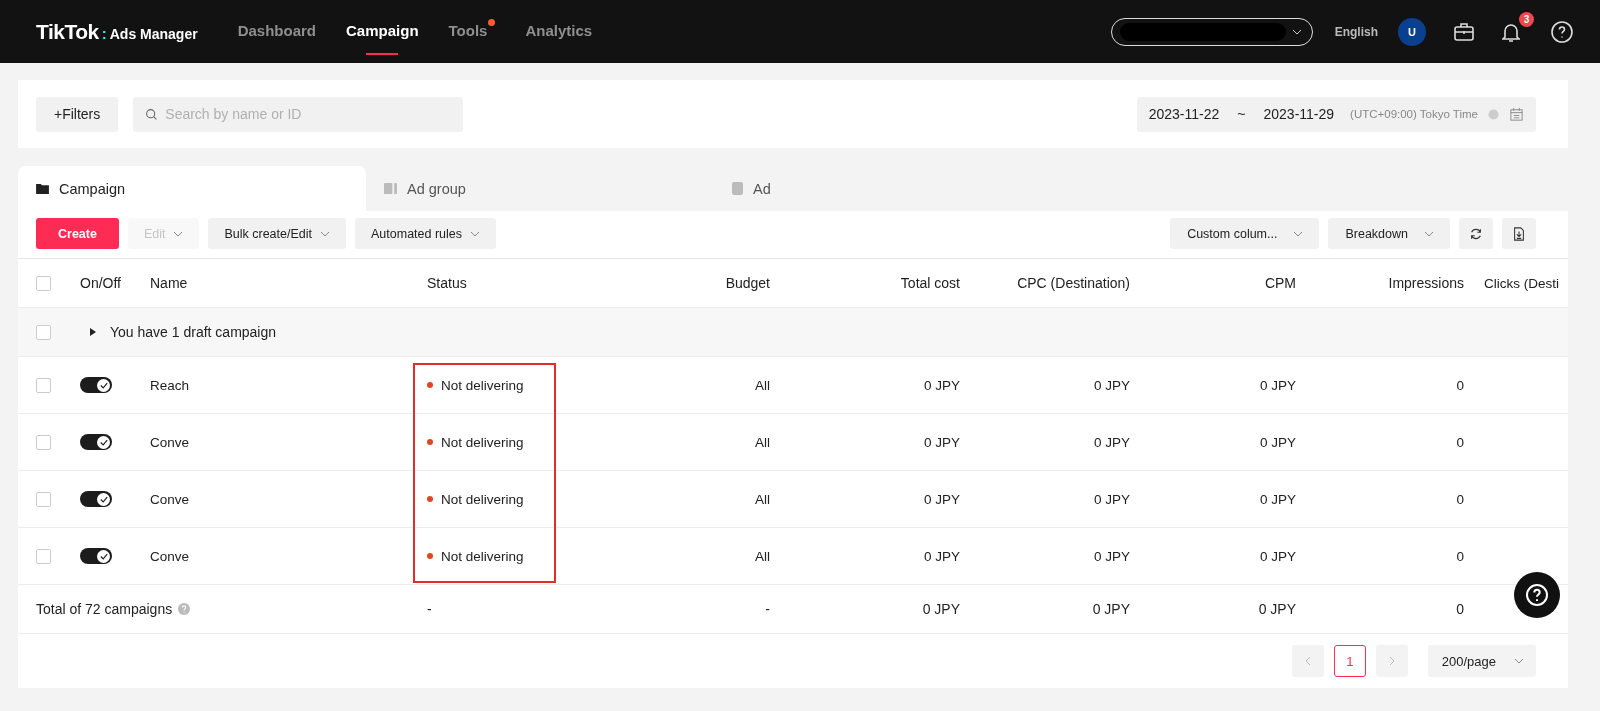 The width and height of the screenshot is (1600, 711). I want to click on draft-notice: You have 1 draft campaign, so click(193, 332).